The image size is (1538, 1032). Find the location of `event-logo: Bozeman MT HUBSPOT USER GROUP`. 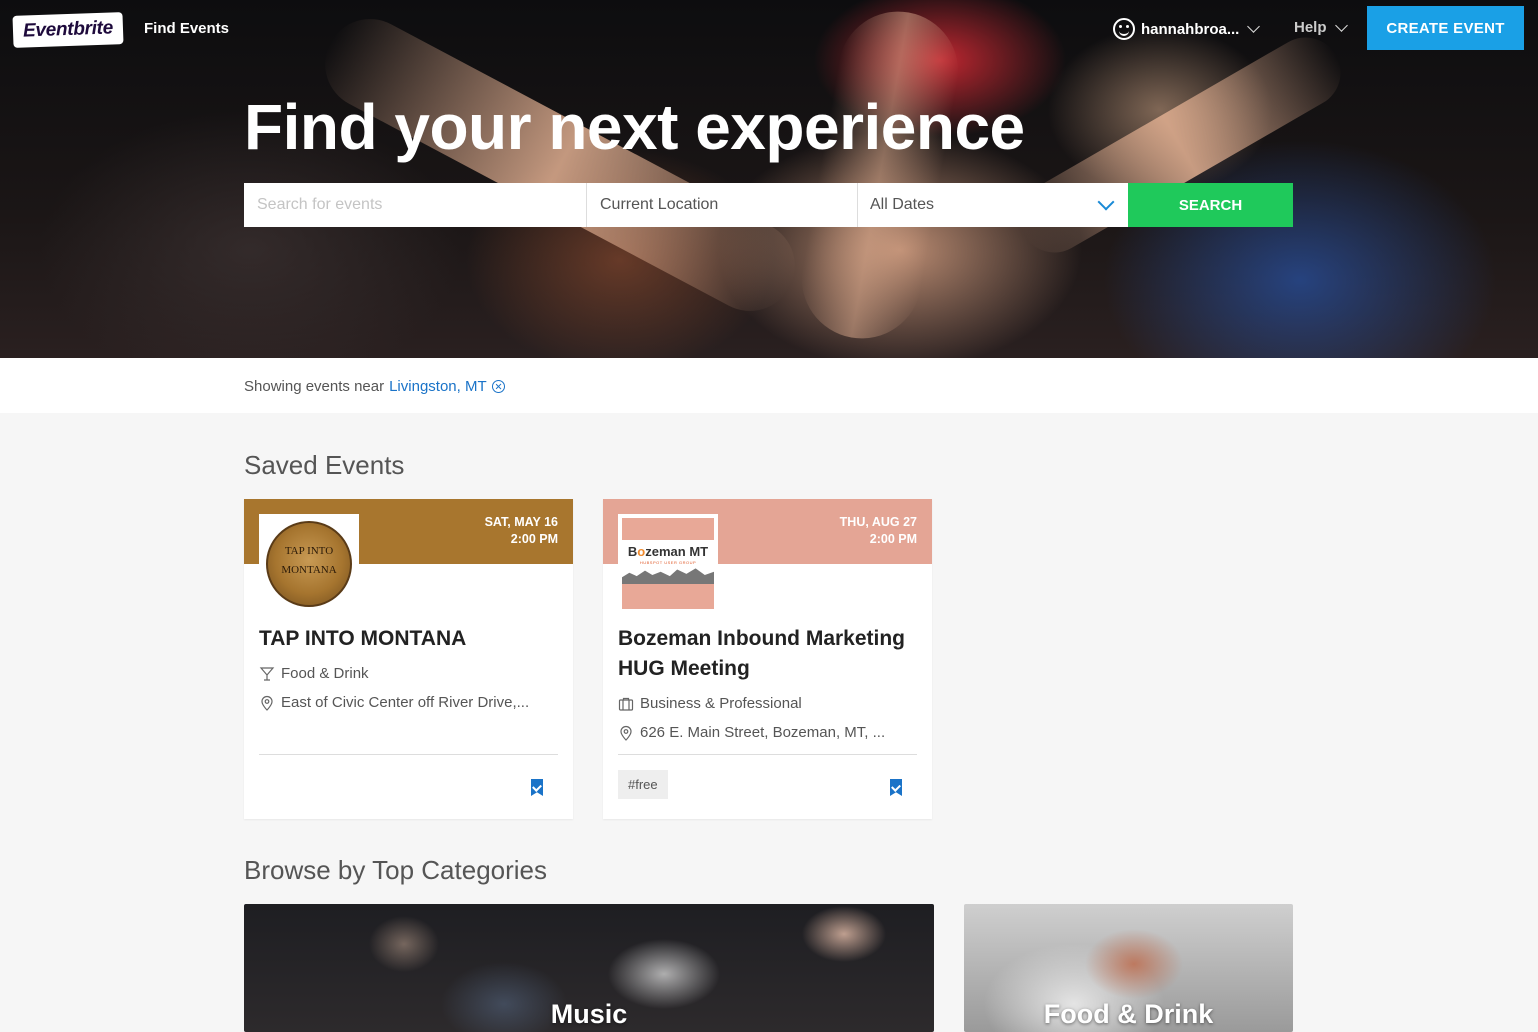

event-logo: Bozeman MT HUBSPOT USER GROUP is located at coordinates (668, 561).